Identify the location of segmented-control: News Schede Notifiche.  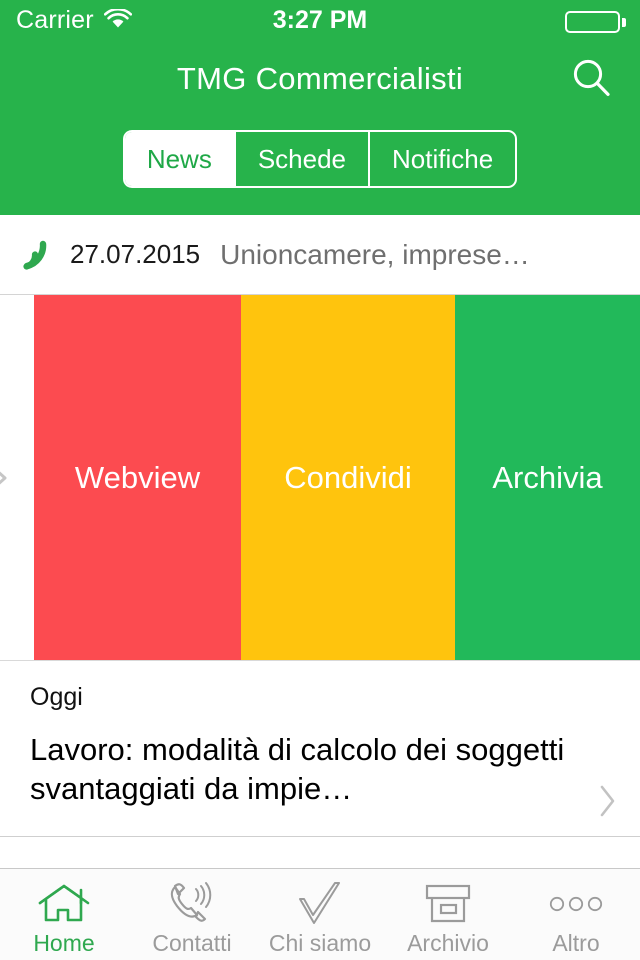
(320, 159).